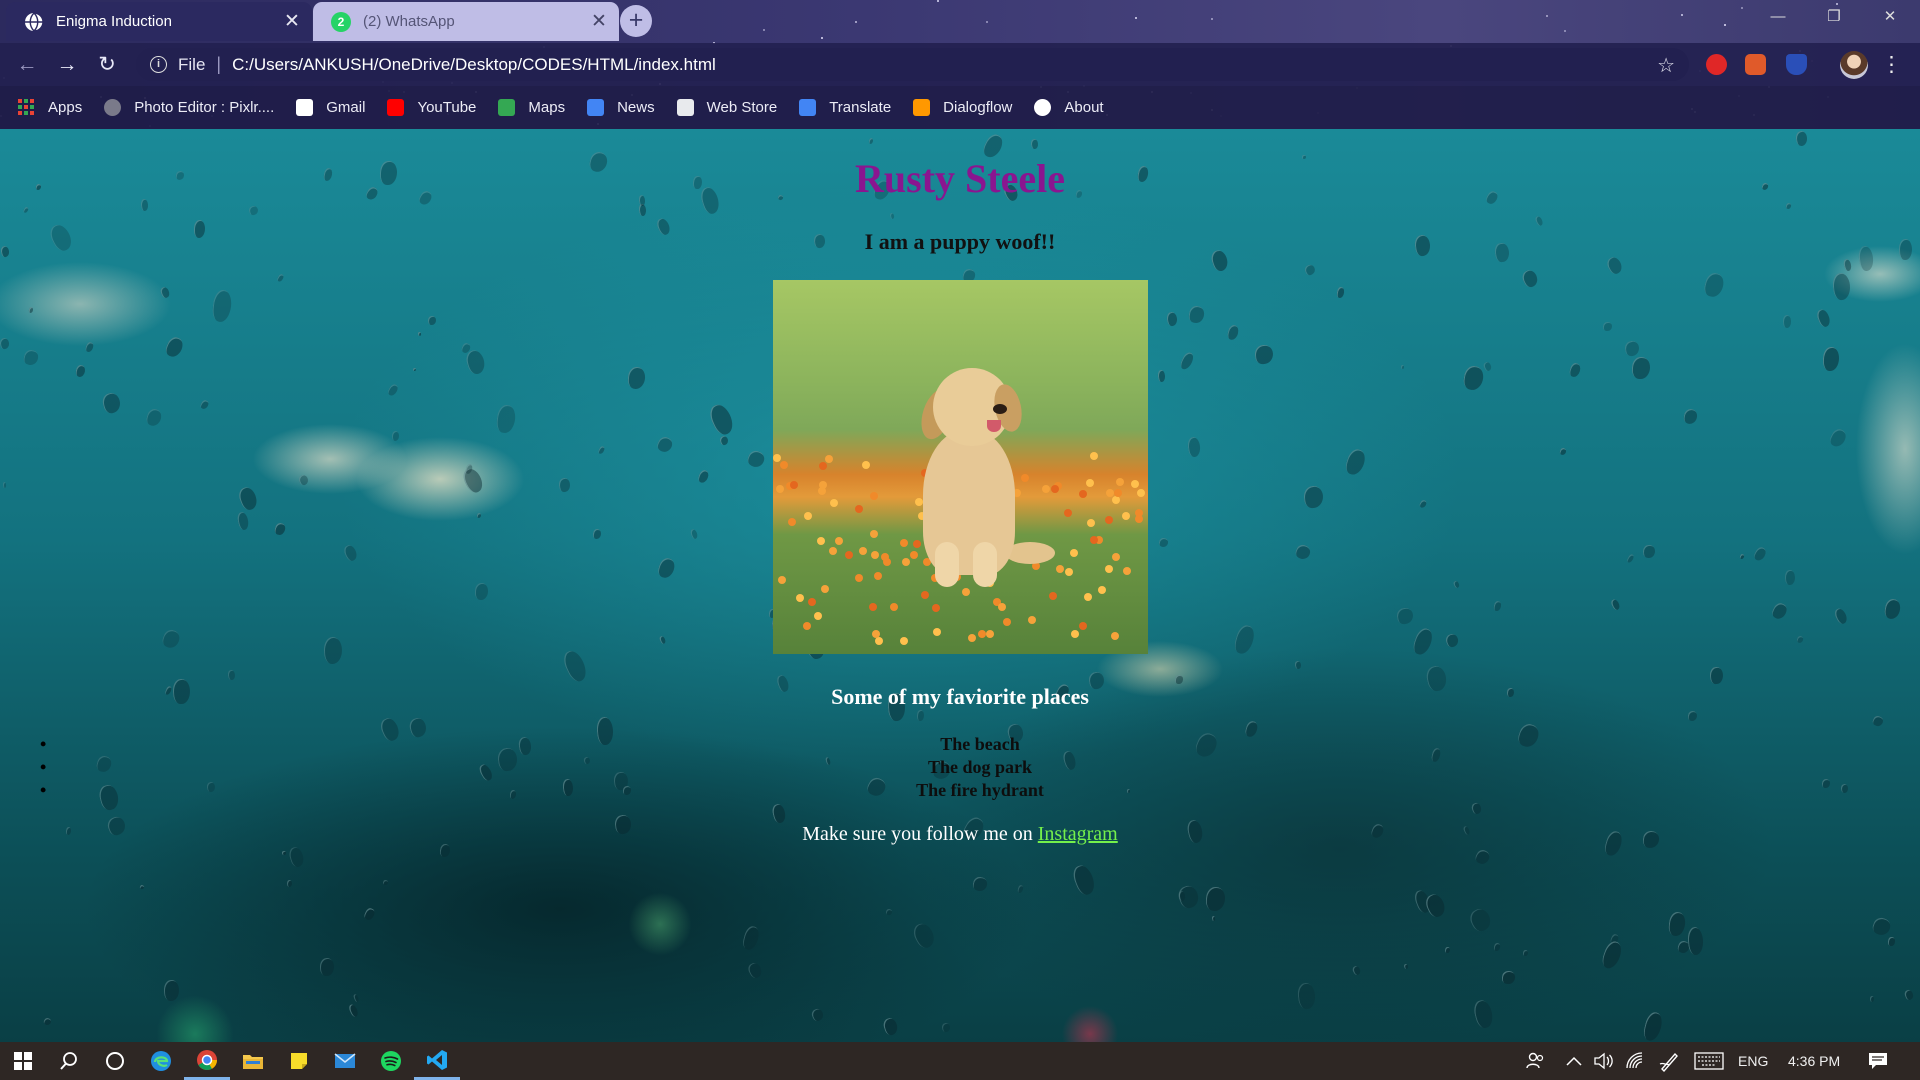 Image resolution: width=1920 pixels, height=1080 pixels. What do you see at coordinates (207, 1061) in the screenshot?
I see `chrome-icon` at bounding box center [207, 1061].